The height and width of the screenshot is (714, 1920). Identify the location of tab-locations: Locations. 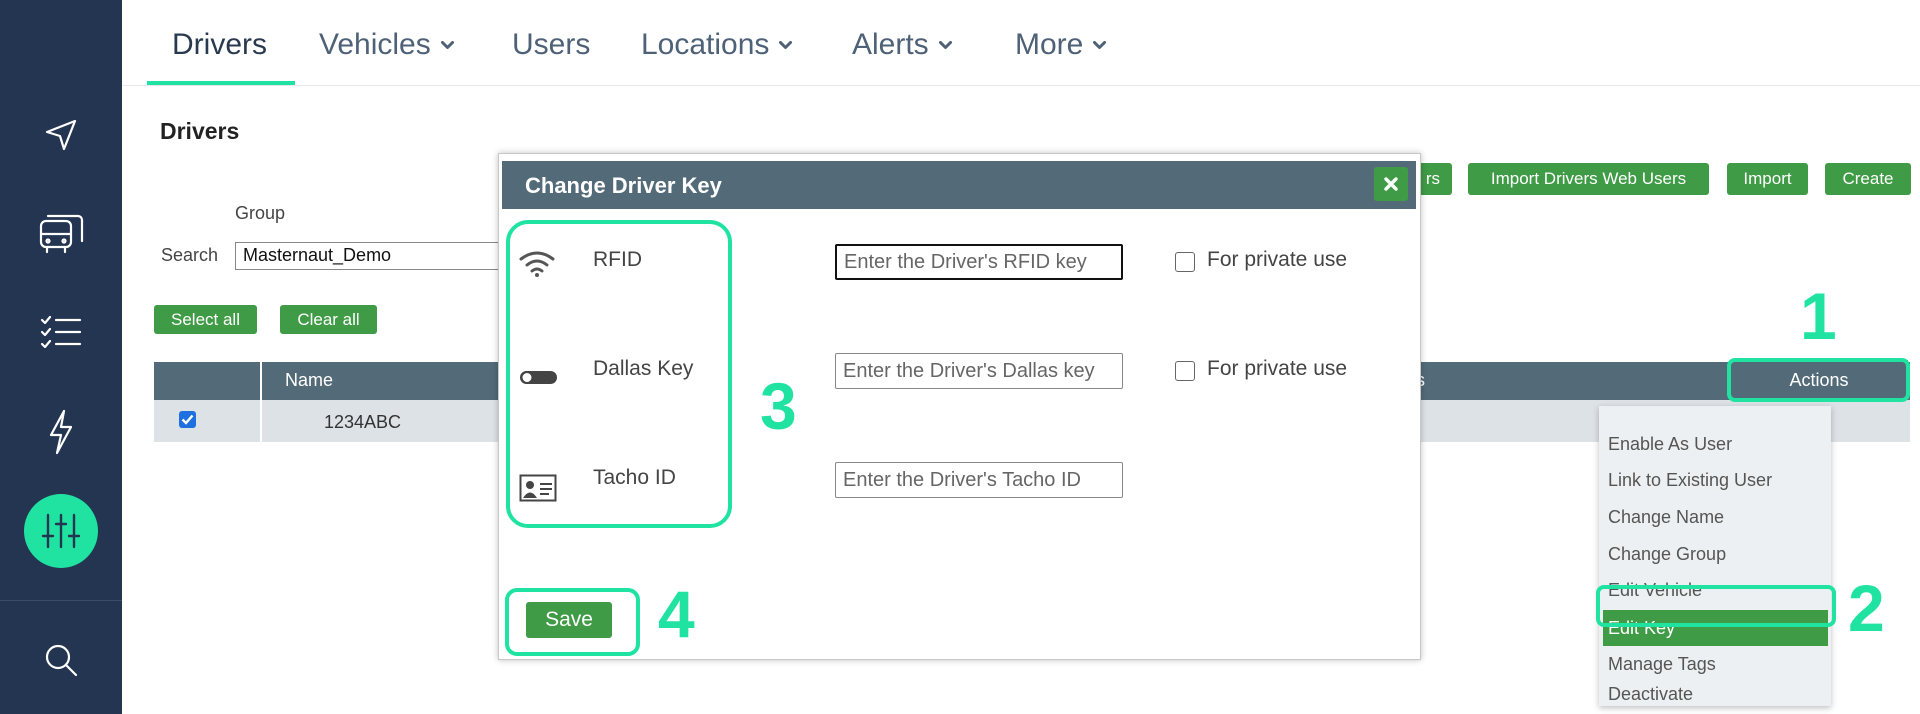
(717, 45).